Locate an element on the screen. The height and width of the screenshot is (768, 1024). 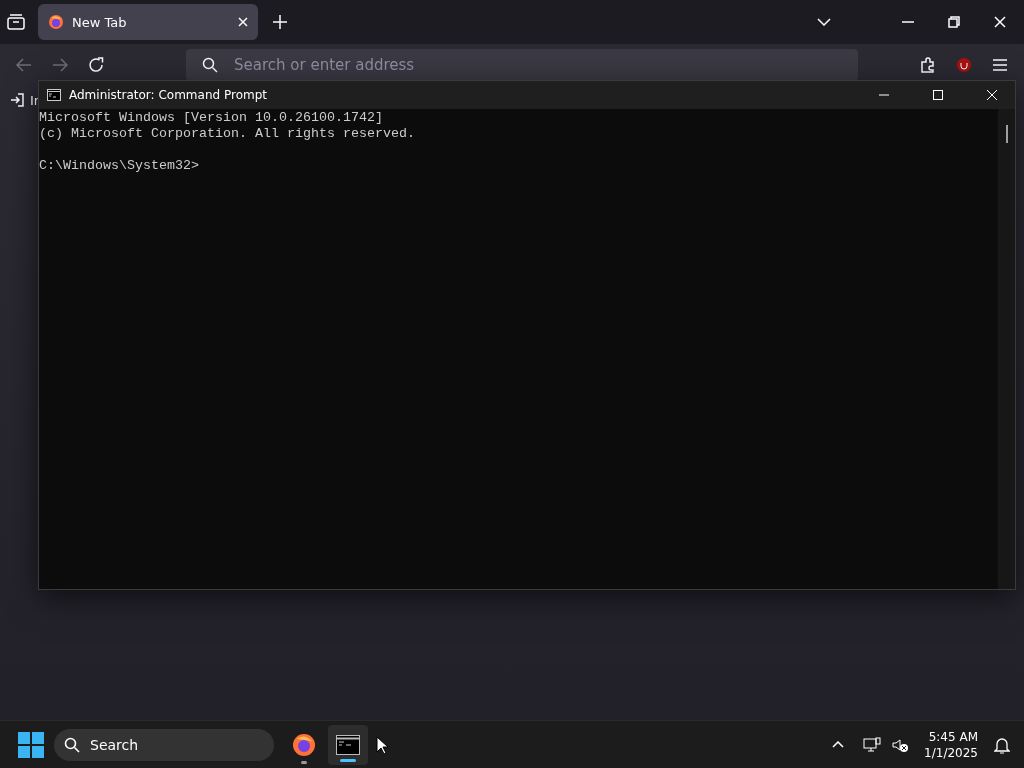
chevron-up-icon is located at coordinates (838, 744).